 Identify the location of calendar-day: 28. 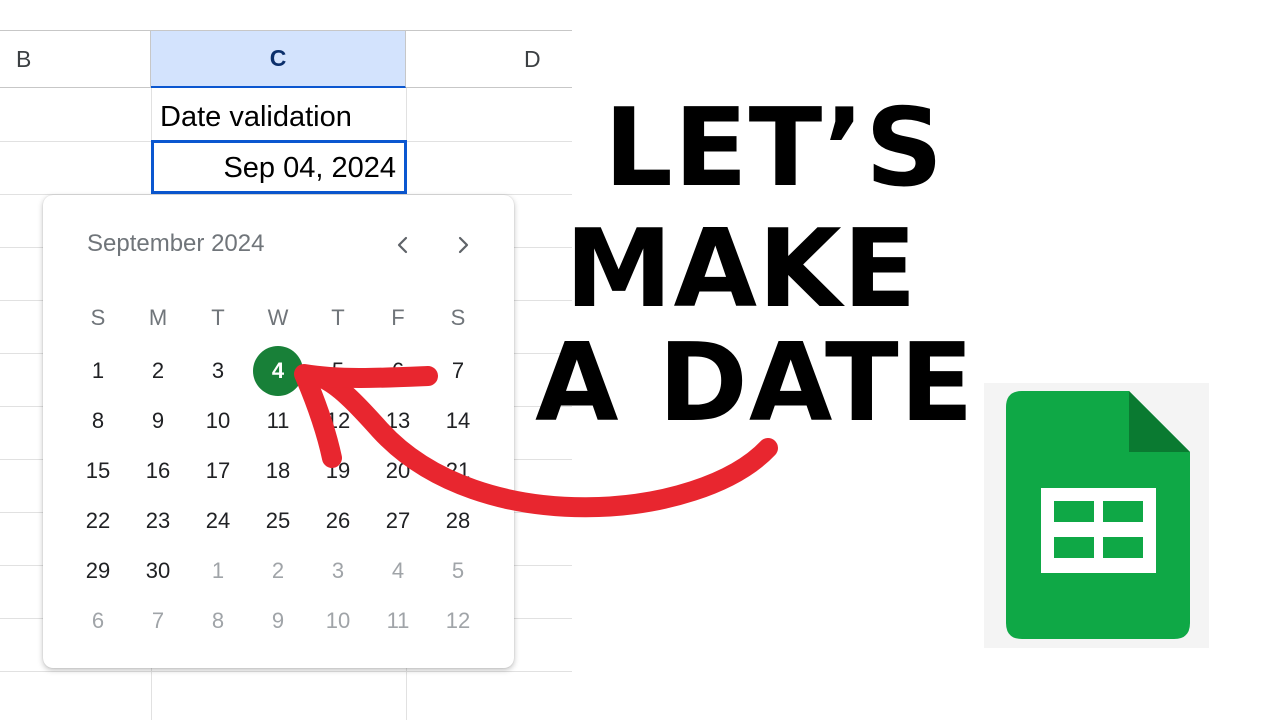
(458, 521).